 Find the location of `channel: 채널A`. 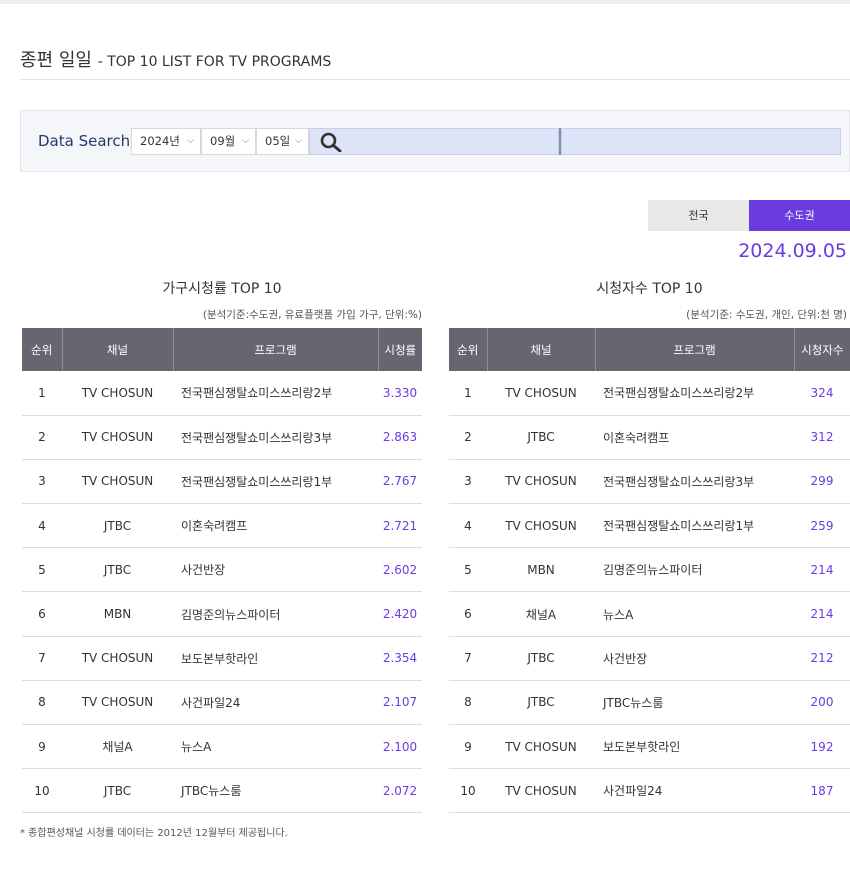

channel: 채널A is located at coordinates (541, 614).